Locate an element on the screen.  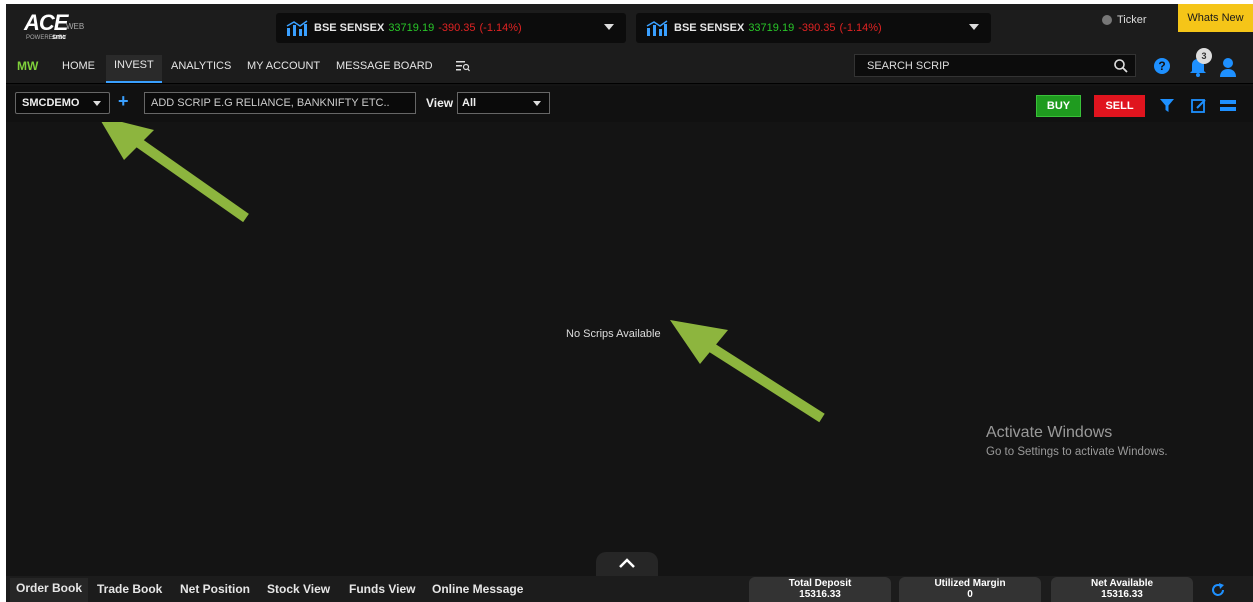
utilized-margin-card: Utilized Margin 0 is located at coordinates (970, 589).